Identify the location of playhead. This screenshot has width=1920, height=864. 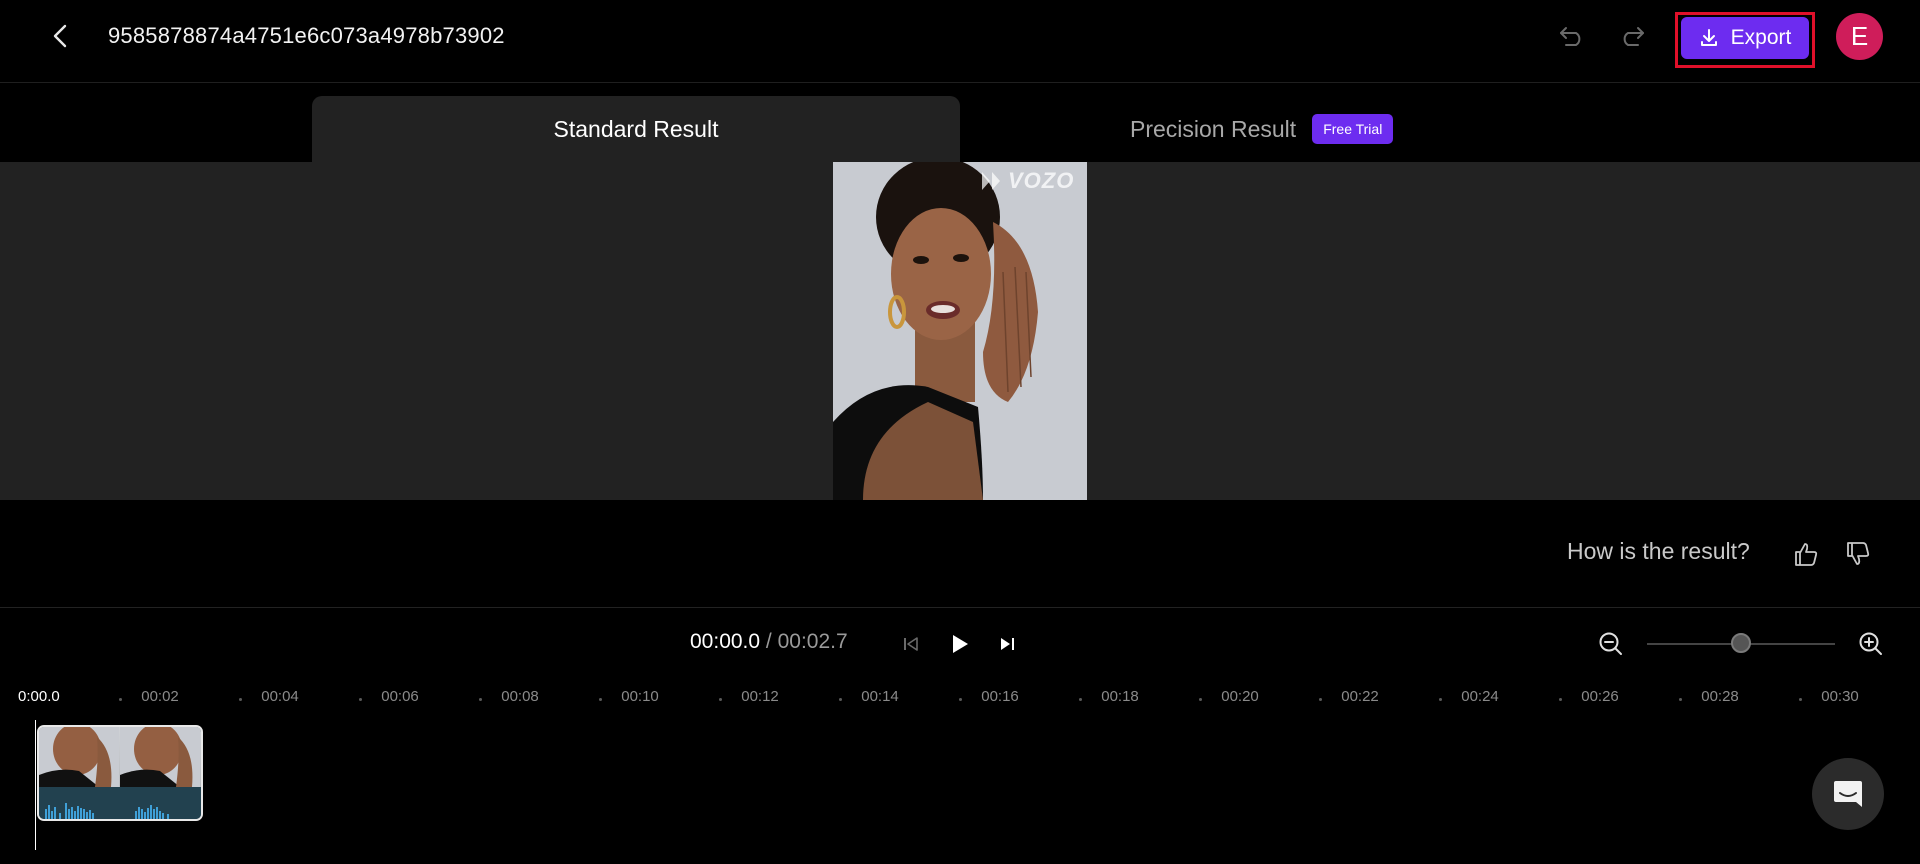
(35, 785).